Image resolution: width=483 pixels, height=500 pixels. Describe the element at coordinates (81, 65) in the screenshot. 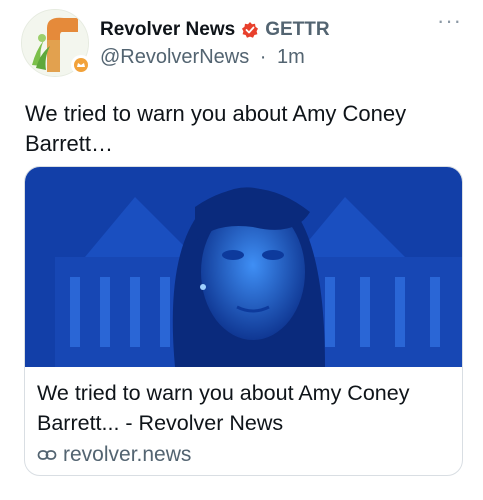

I see `badge-icon` at that location.